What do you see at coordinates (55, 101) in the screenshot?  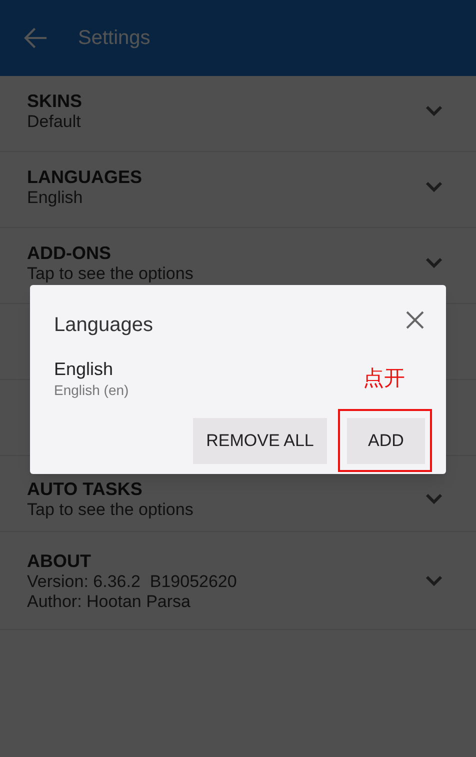 I see `setting-title: SKINS` at bounding box center [55, 101].